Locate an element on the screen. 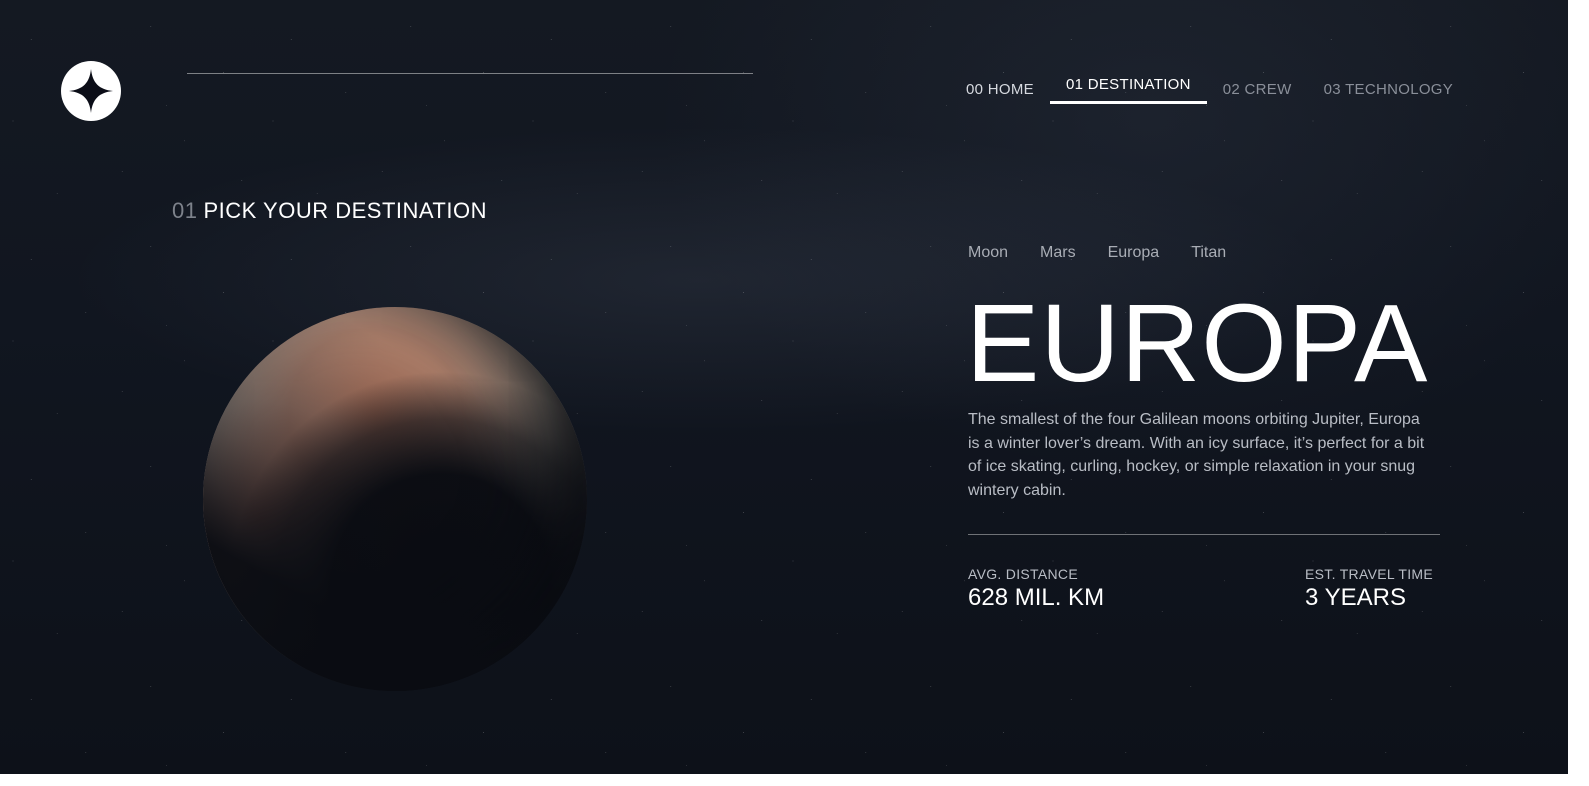 The height and width of the screenshot is (786, 1589). nav-item-destination: 01 DESTINATION is located at coordinates (1128, 89).